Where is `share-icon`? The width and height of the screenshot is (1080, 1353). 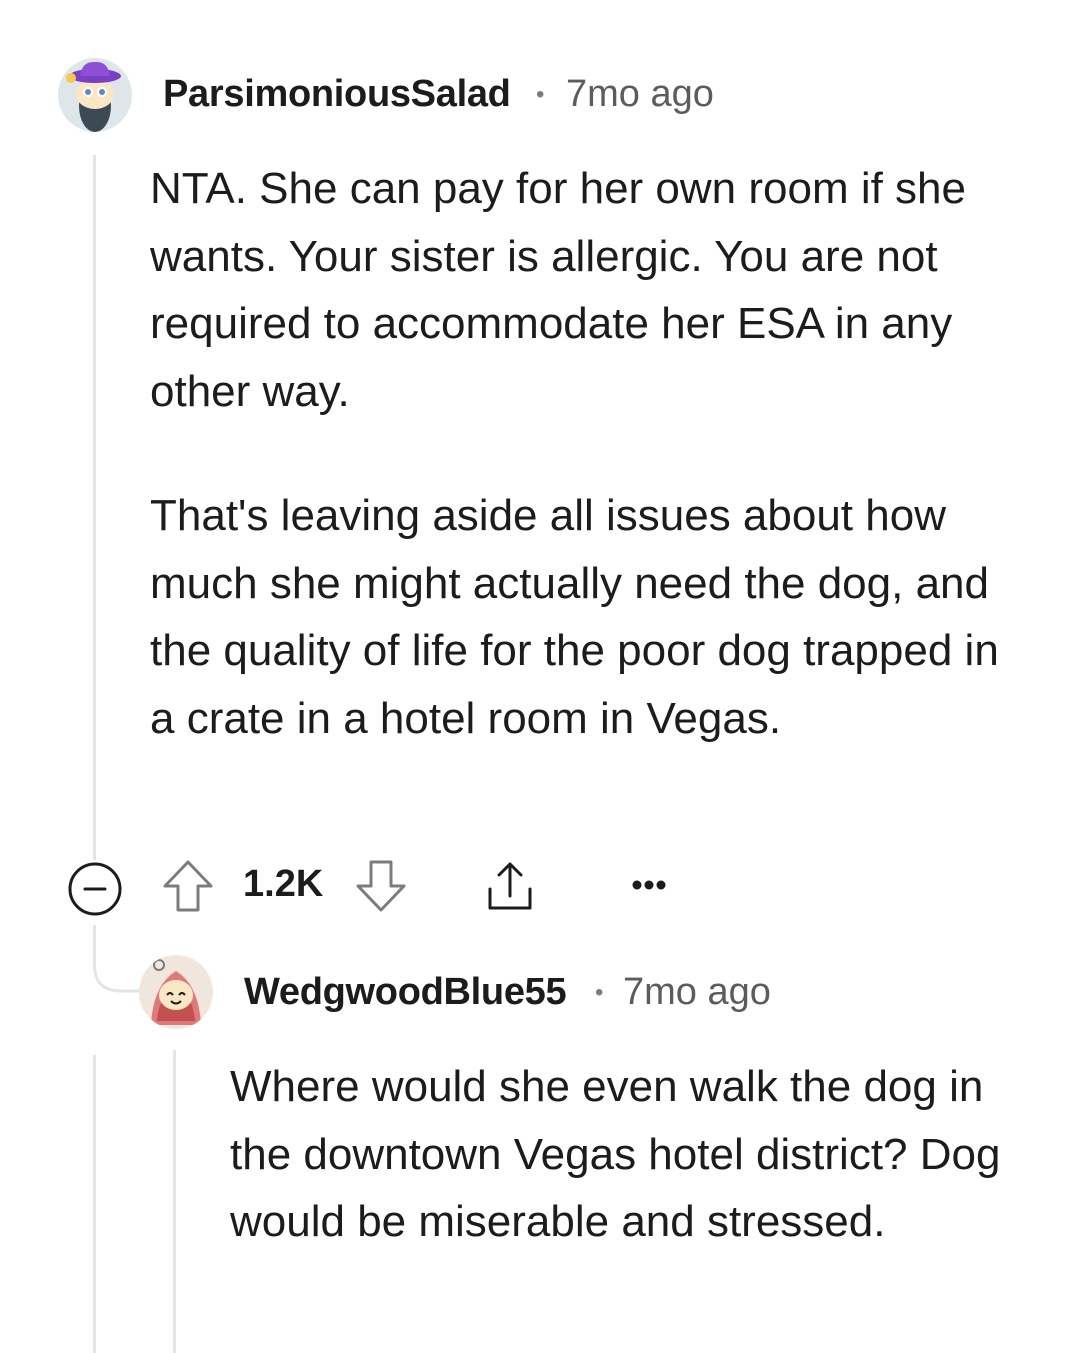 share-icon is located at coordinates (510, 886).